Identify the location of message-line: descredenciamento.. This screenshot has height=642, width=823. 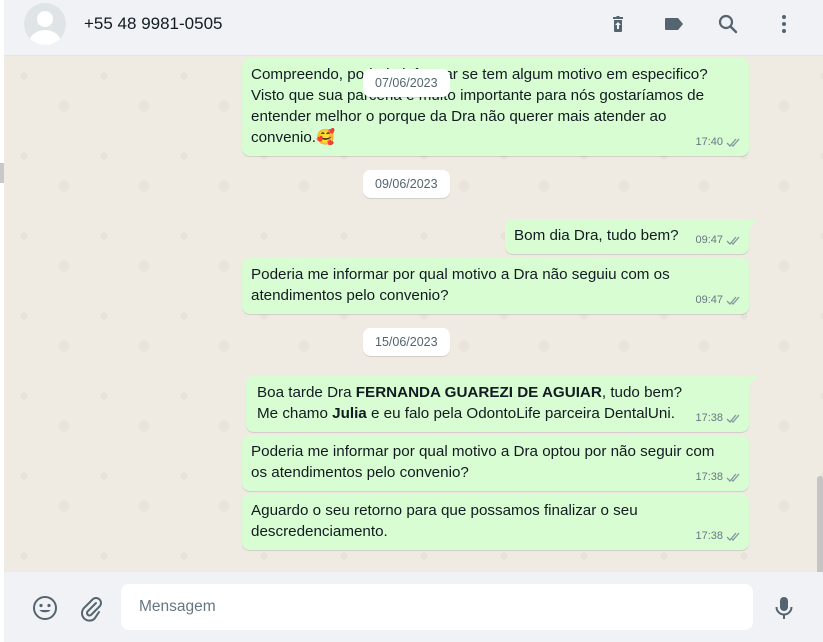
(319, 531).